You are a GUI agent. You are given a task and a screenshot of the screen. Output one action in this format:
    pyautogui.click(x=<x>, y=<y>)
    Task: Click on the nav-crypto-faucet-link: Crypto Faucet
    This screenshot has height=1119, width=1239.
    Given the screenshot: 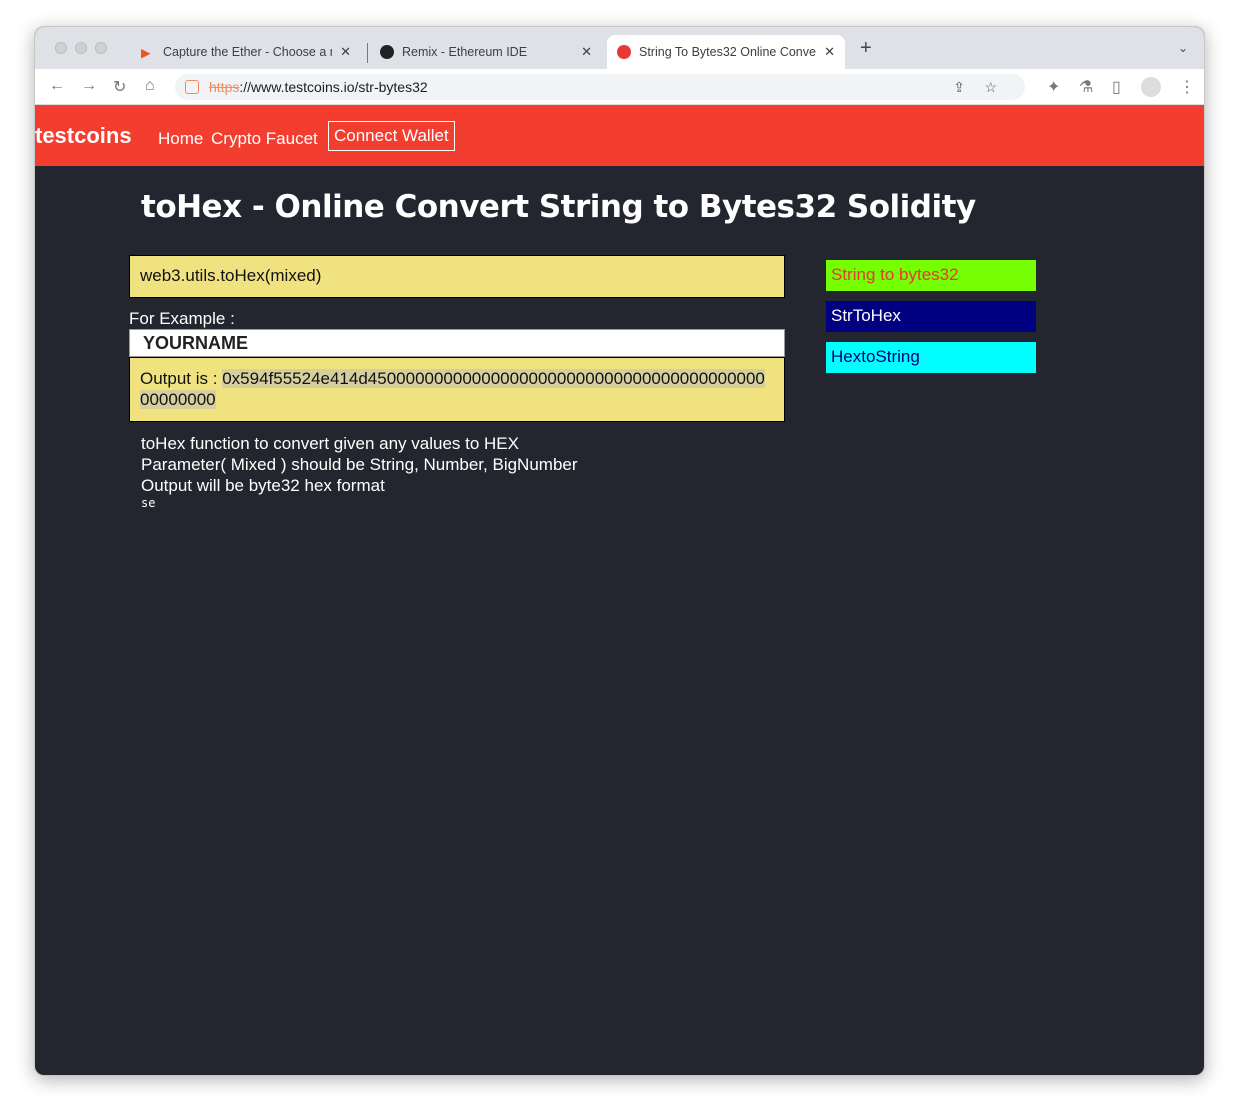 What is the action you would take?
    pyautogui.click(x=264, y=139)
    